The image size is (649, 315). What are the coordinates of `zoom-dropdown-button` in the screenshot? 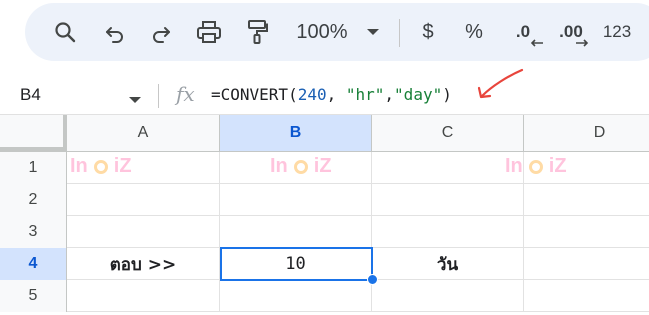 It's located at (373, 32).